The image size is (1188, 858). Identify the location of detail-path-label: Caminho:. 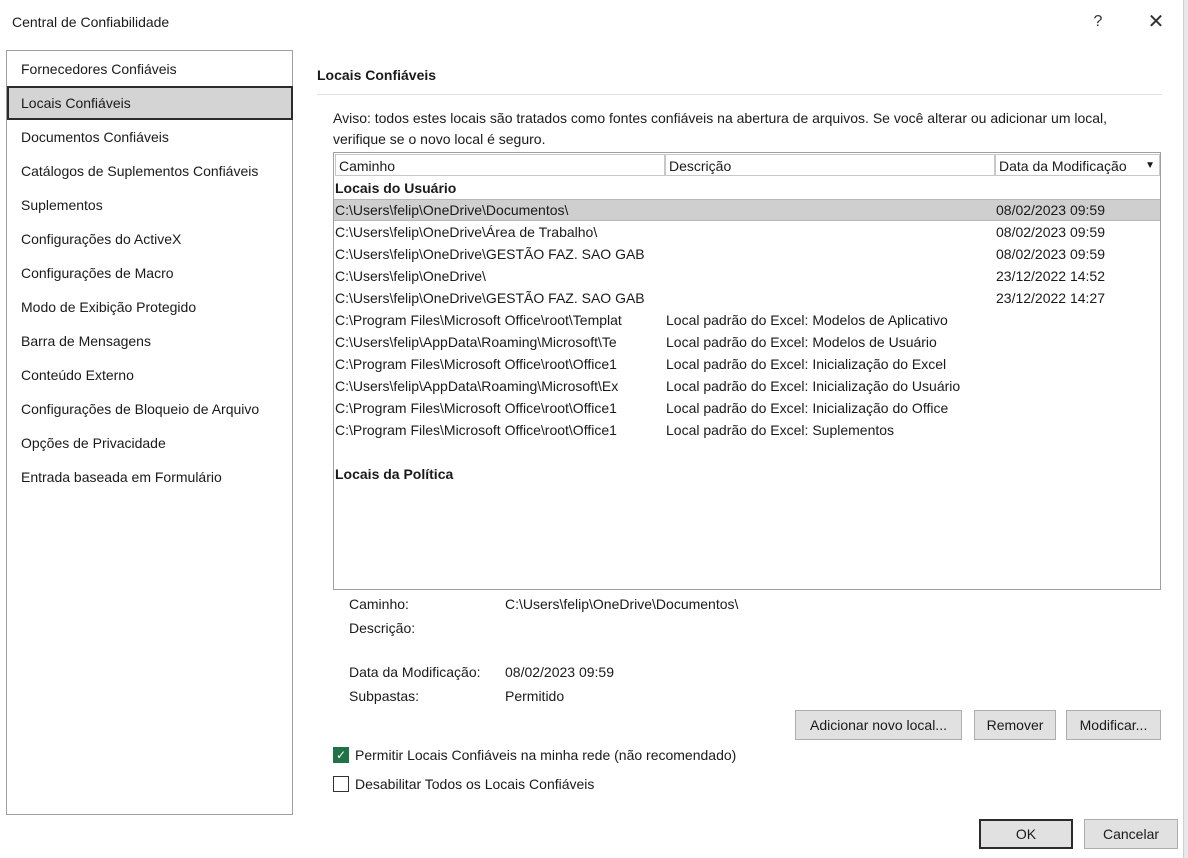
(379, 604).